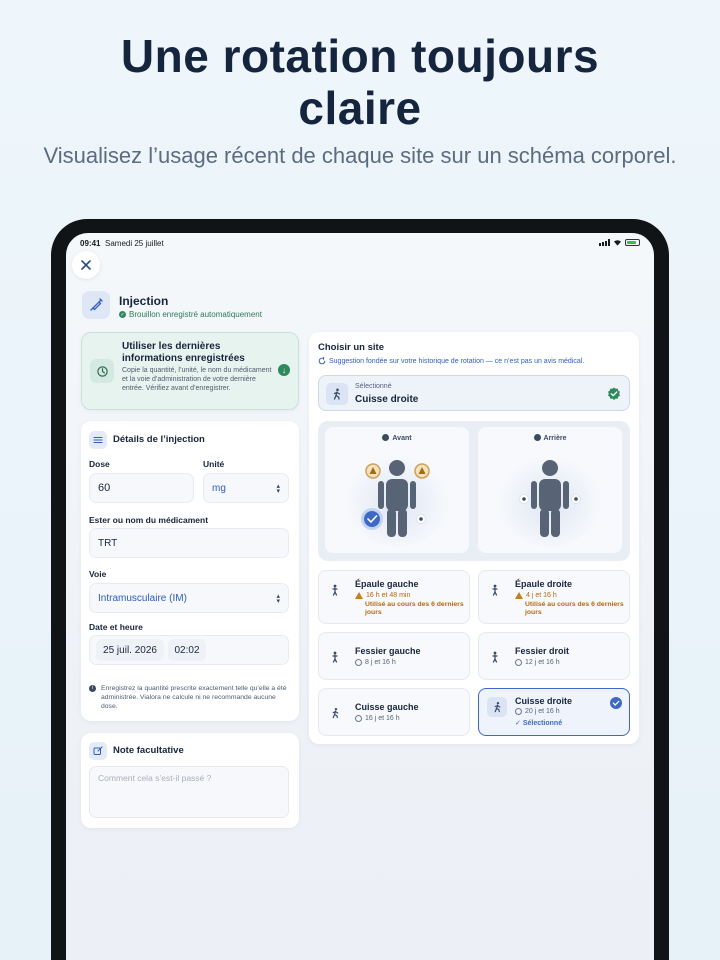  I want to click on site-time: 20 j et 16 h, so click(542, 711).